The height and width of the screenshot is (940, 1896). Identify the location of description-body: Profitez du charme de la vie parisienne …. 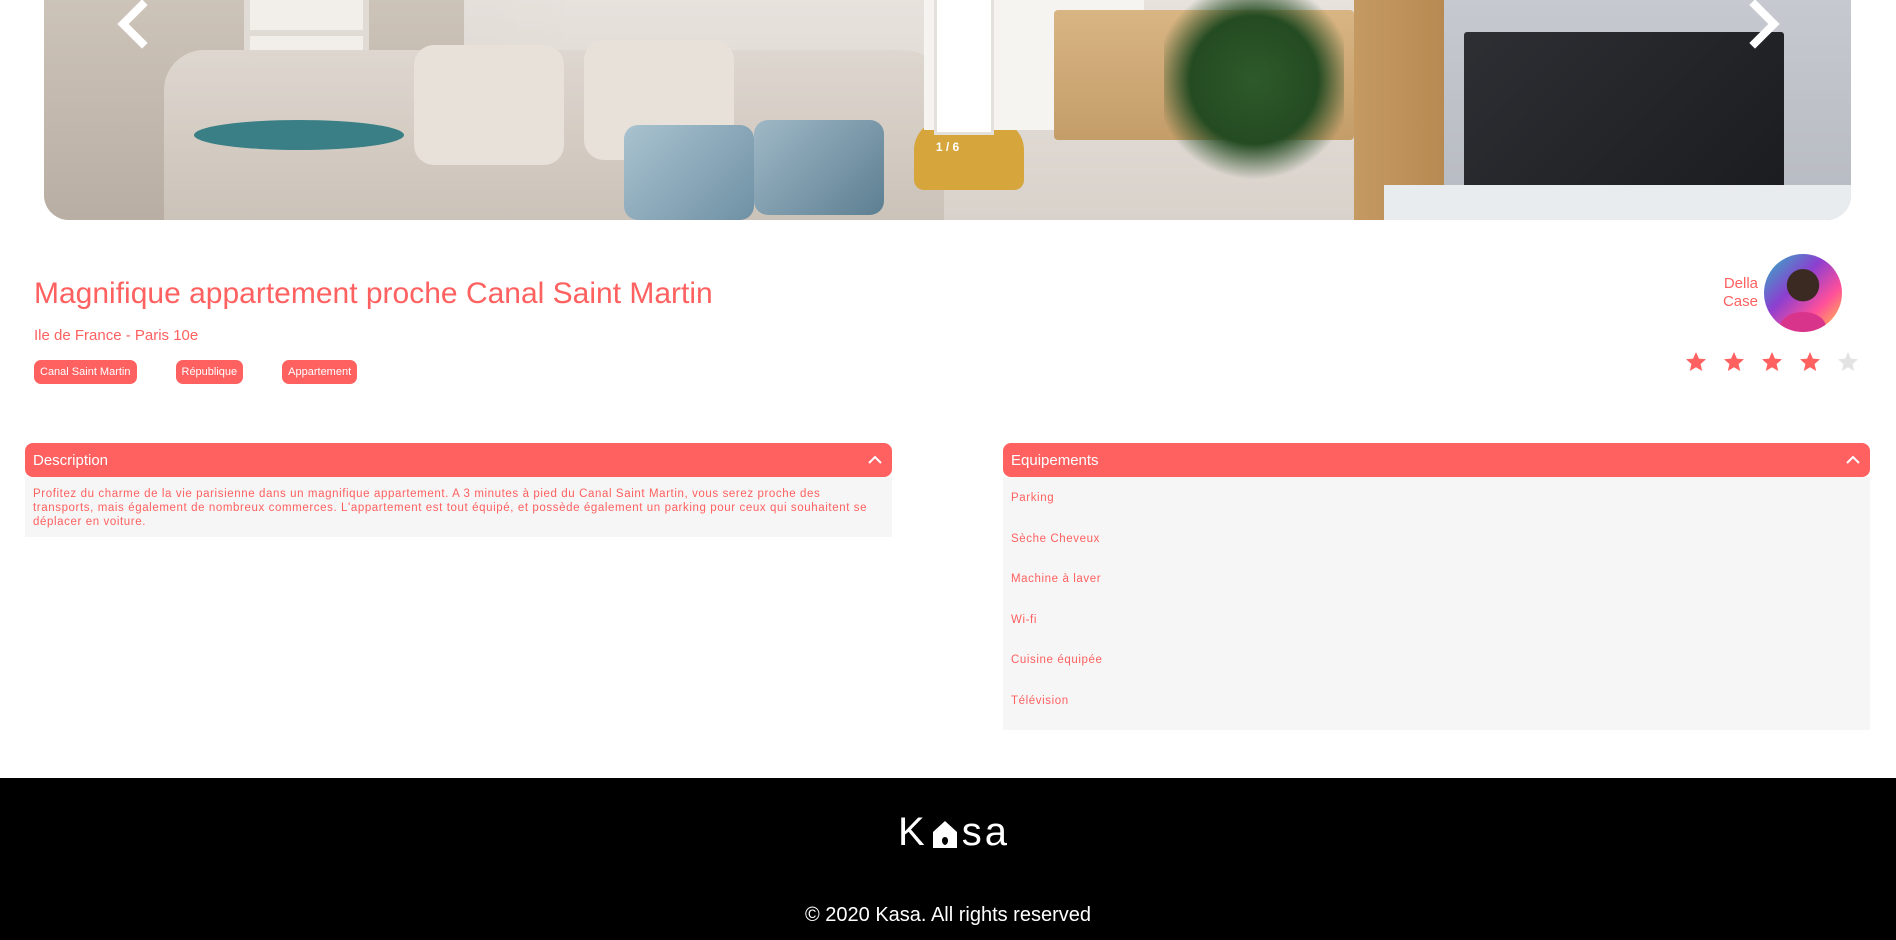
(458, 507).